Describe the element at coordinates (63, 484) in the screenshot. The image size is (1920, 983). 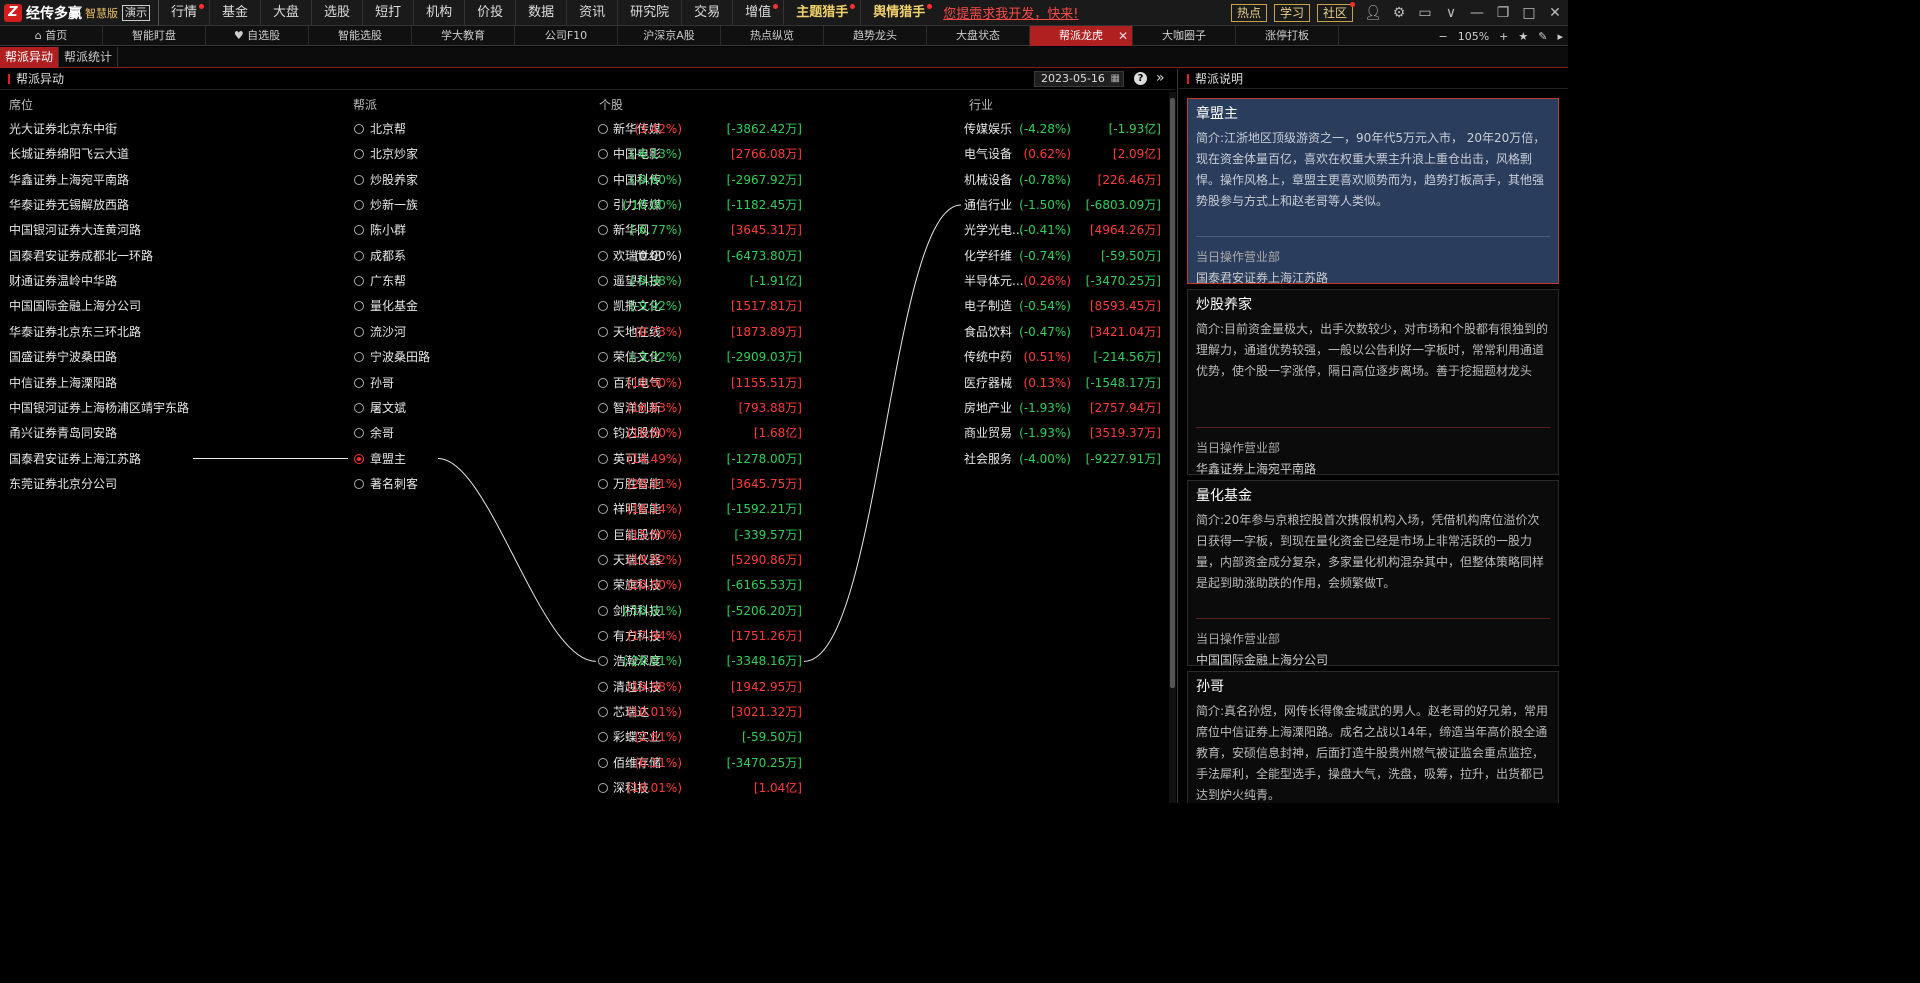
I see `seat-item: 东莞证券北京分公司` at that location.